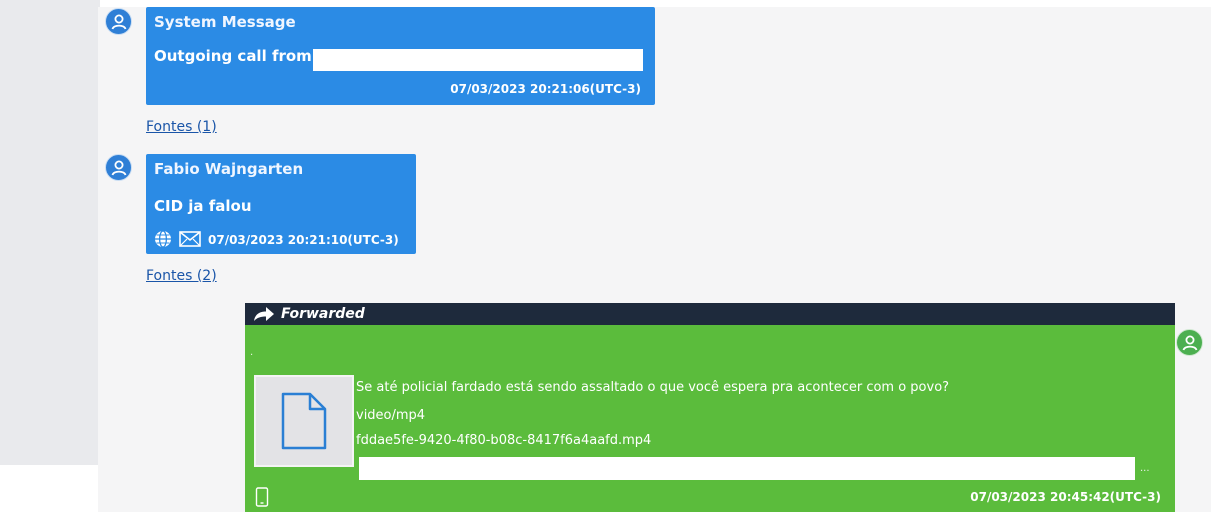  Describe the element at coordinates (233, 56) in the screenshot. I see `message-text: Outgoing call from` at that location.